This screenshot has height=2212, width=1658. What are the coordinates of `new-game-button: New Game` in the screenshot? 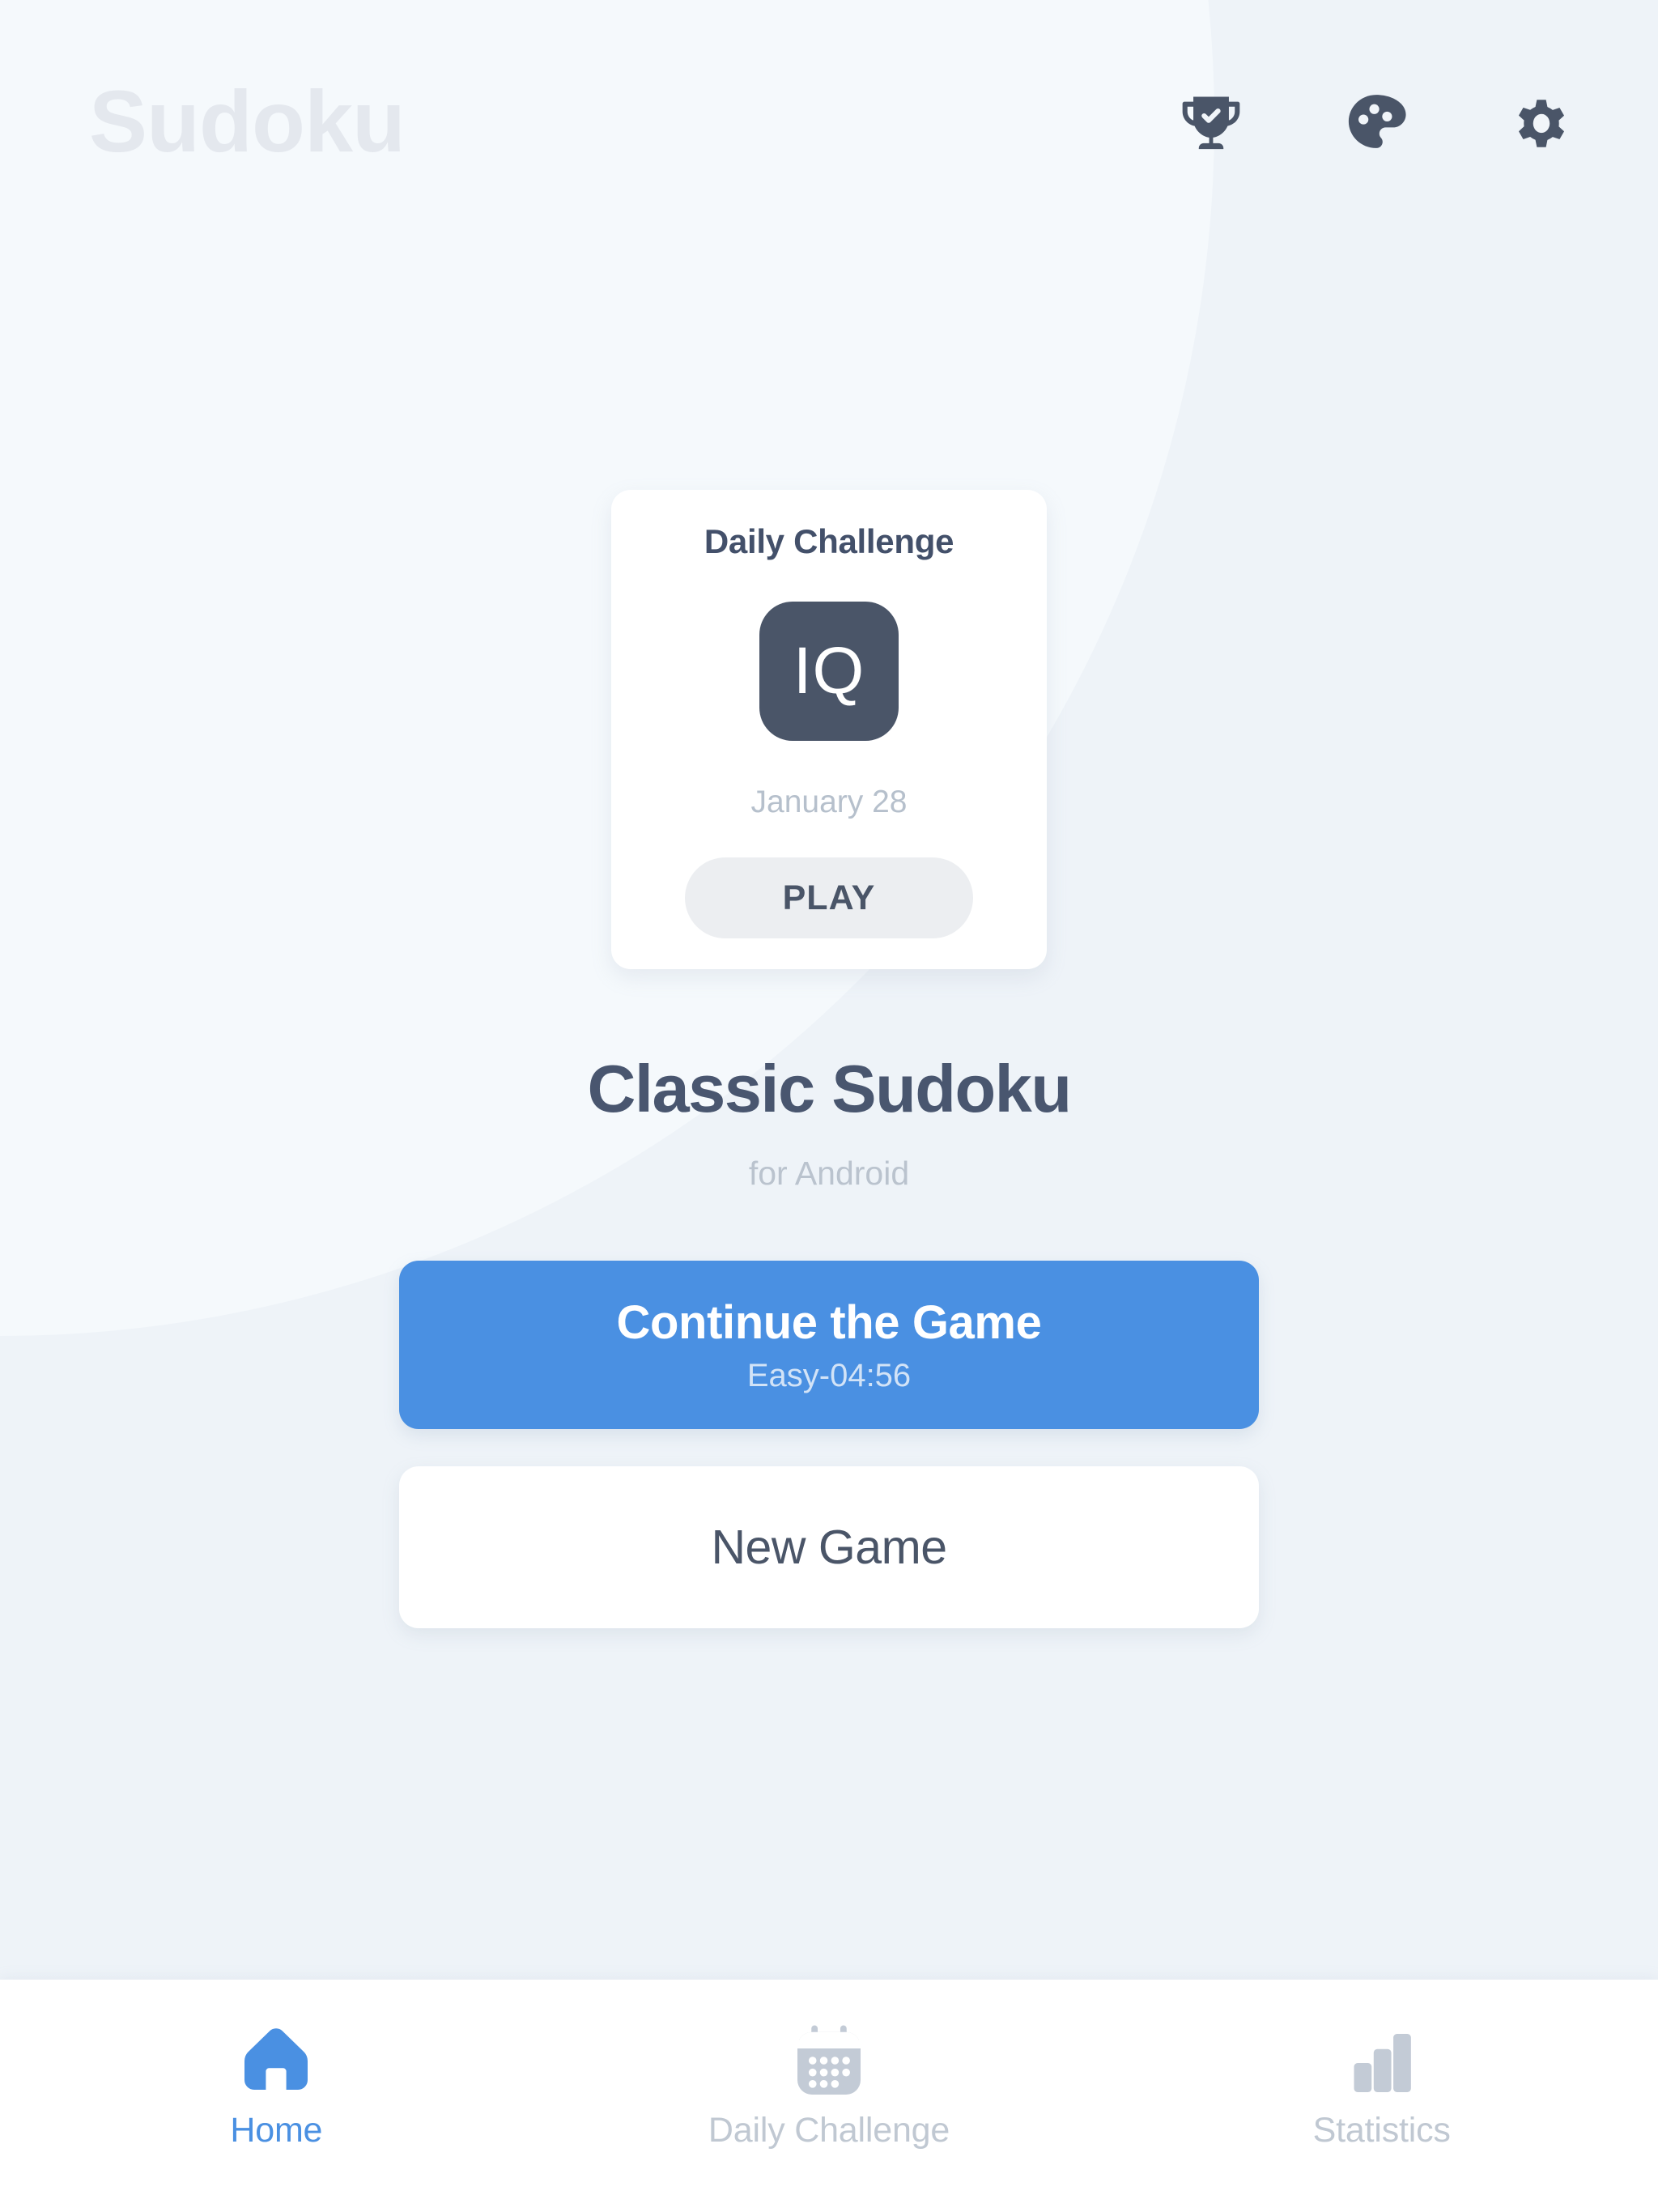 It's located at (829, 1547).